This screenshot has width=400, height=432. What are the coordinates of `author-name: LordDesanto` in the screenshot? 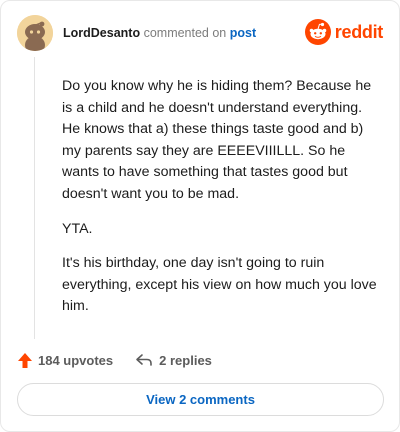 It's located at (101, 33).